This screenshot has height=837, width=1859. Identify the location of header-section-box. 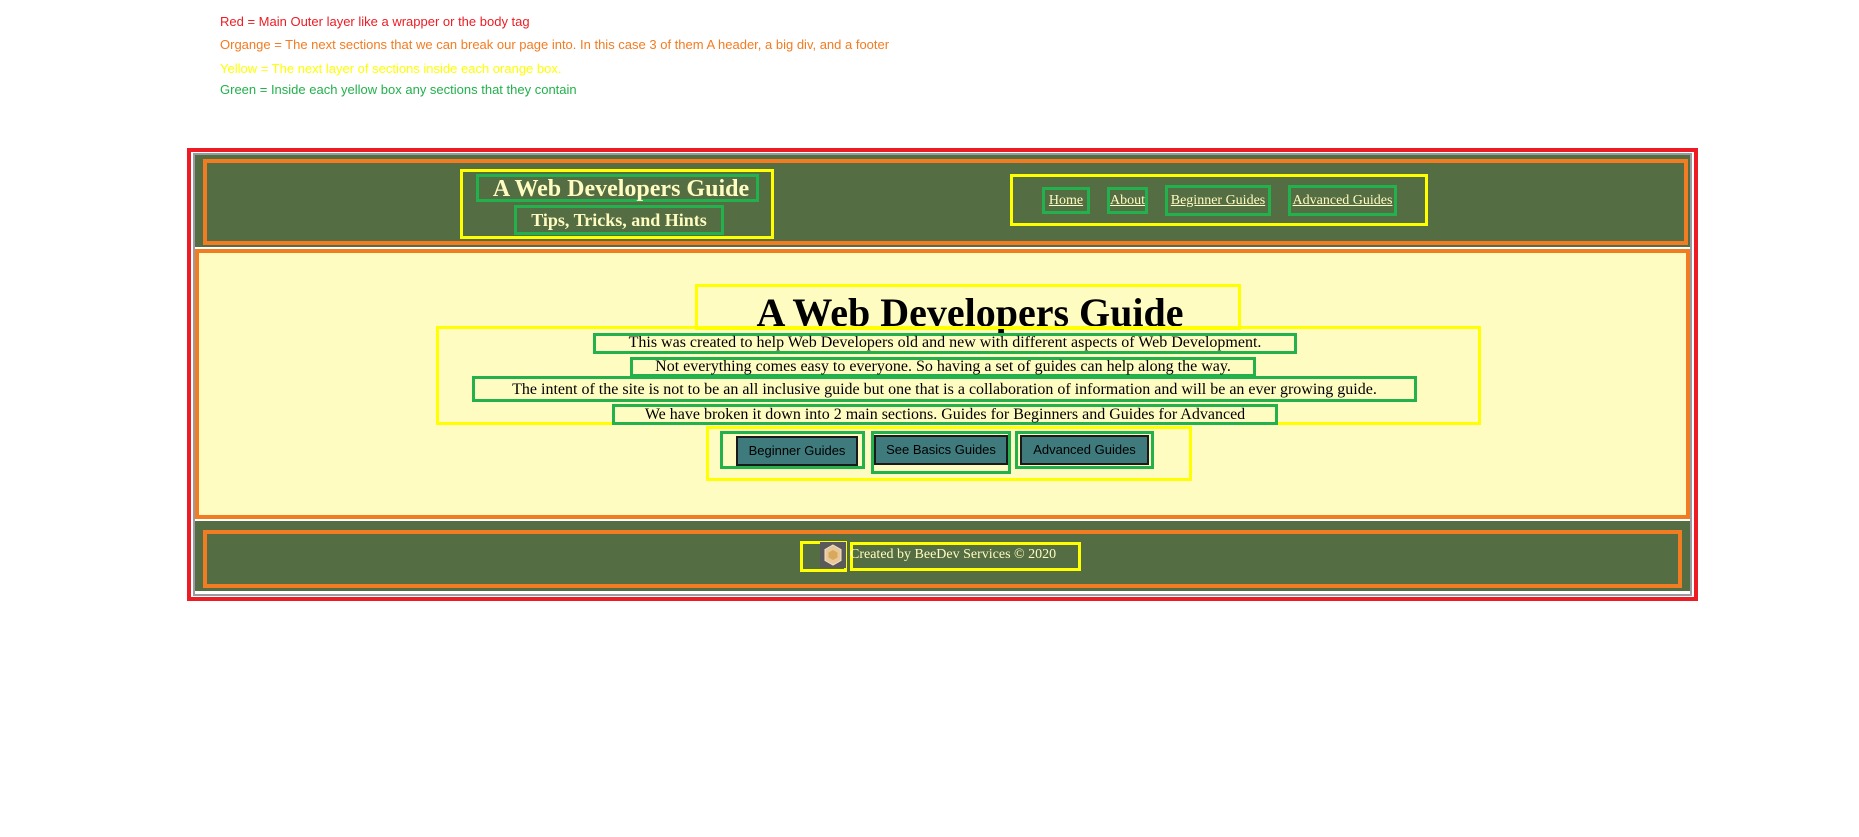
(945, 202).